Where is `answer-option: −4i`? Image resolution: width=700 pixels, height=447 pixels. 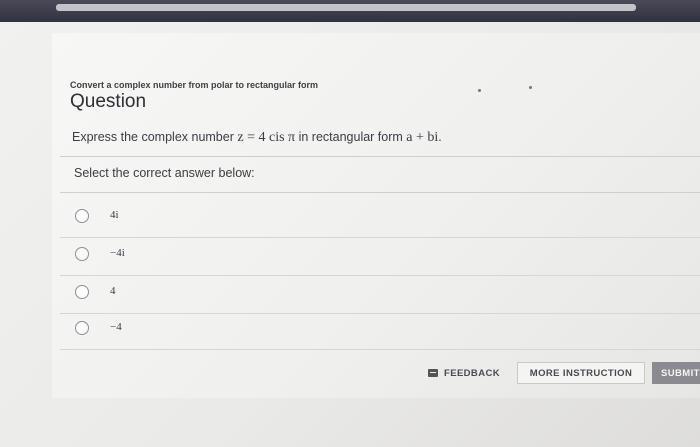
answer-option: −4i is located at coordinates (380, 257).